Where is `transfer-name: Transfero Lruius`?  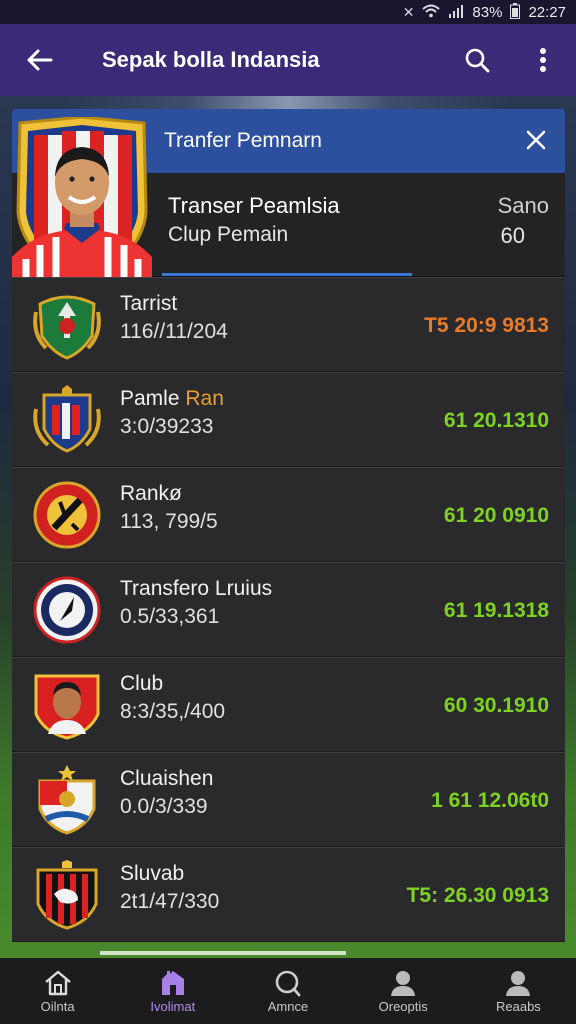 transfer-name: Transfero Lruius is located at coordinates (196, 588).